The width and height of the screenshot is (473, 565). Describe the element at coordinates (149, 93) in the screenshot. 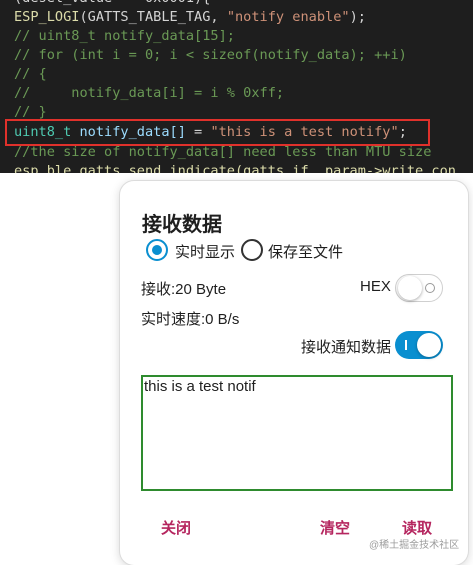

I see `code-line: // notify_data[i] = i % 0xff;` at that location.